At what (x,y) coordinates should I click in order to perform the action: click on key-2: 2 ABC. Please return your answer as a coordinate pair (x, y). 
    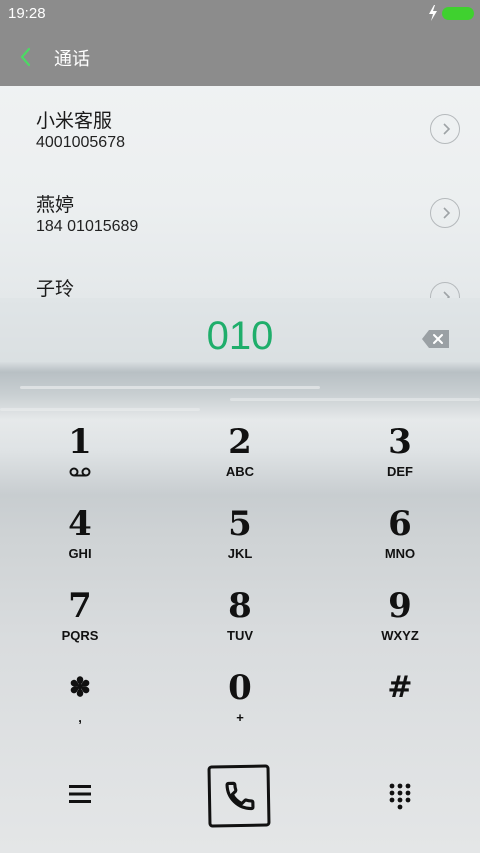
    Looking at the image, I should click on (240, 460).